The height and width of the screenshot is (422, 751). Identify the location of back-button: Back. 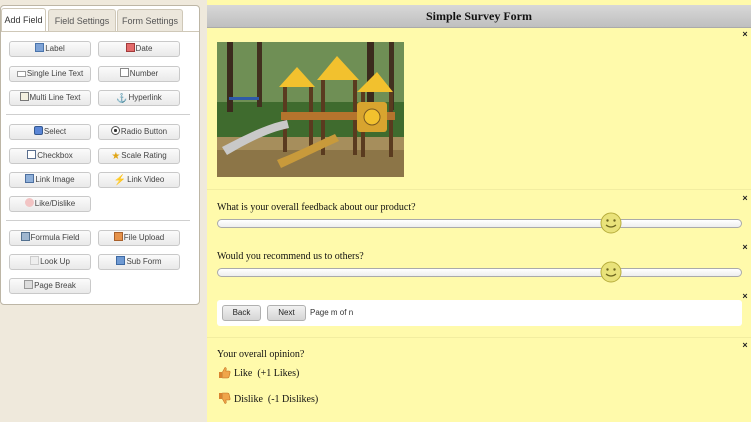
(241, 313).